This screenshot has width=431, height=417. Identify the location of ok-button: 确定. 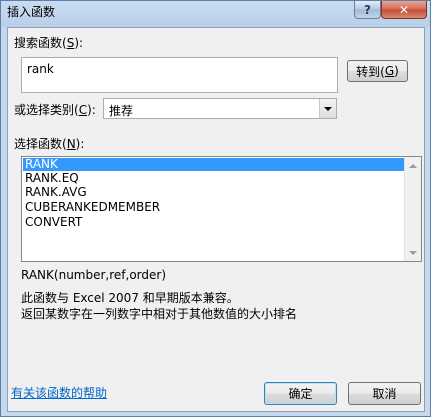
(300, 393).